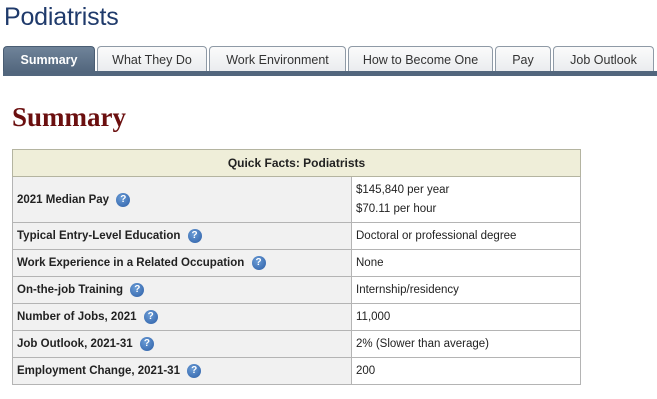 This screenshot has height=399, width=657. What do you see at coordinates (466, 371) in the screenshot?
I see `row-value: 200` at bounding box center [466, 371].